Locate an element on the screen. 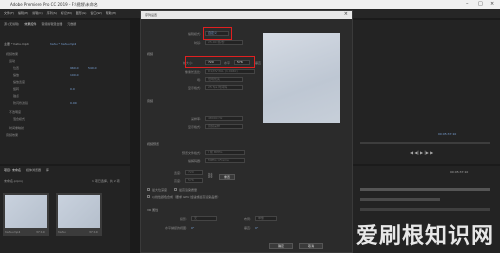  edit-mode-label: 编辑模式: is located at coordinates (194, 34).